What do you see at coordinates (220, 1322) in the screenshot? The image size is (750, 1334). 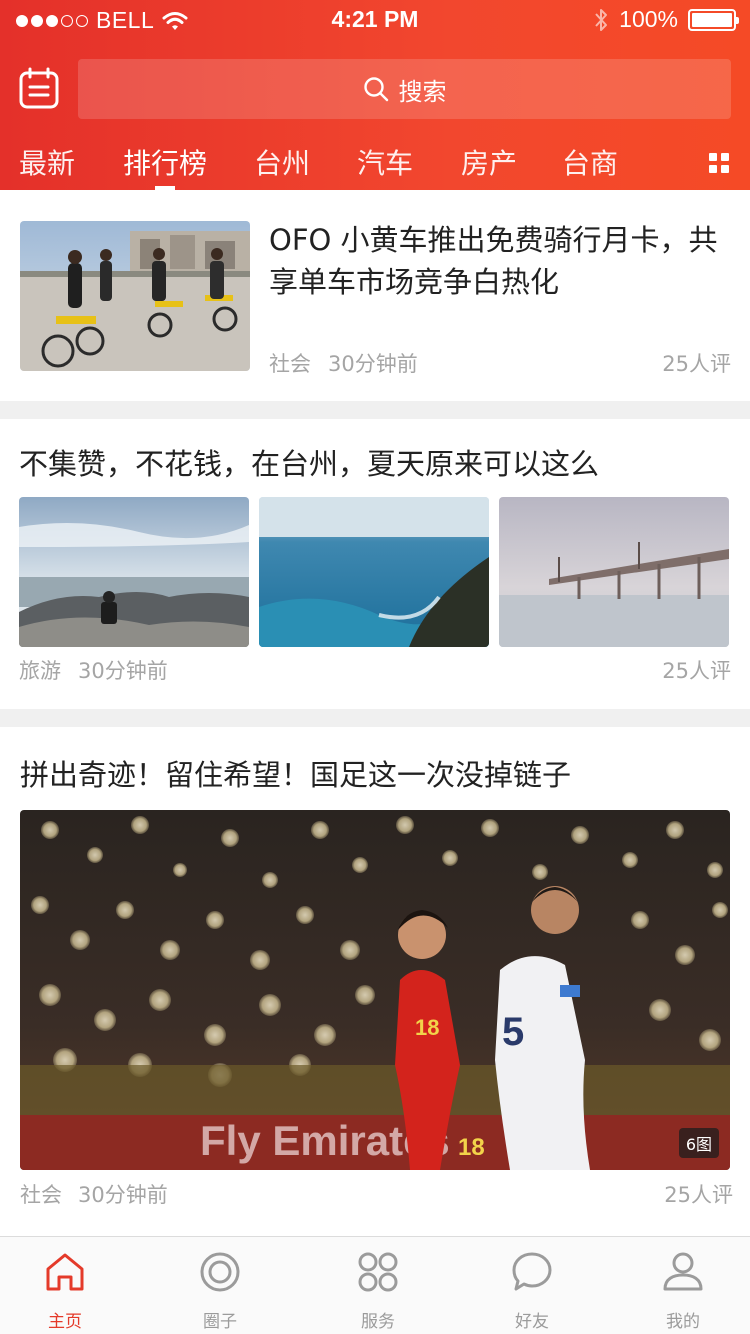 I see `nav-circle-label: 圈子` at bounding box center [220, 1322].